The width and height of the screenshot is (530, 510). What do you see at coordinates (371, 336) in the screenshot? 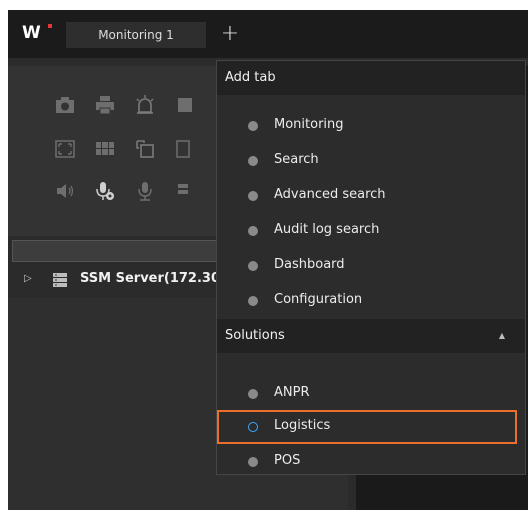
I see `solutions-section-header: Solutions ▲` at bounding box center [371, 336].